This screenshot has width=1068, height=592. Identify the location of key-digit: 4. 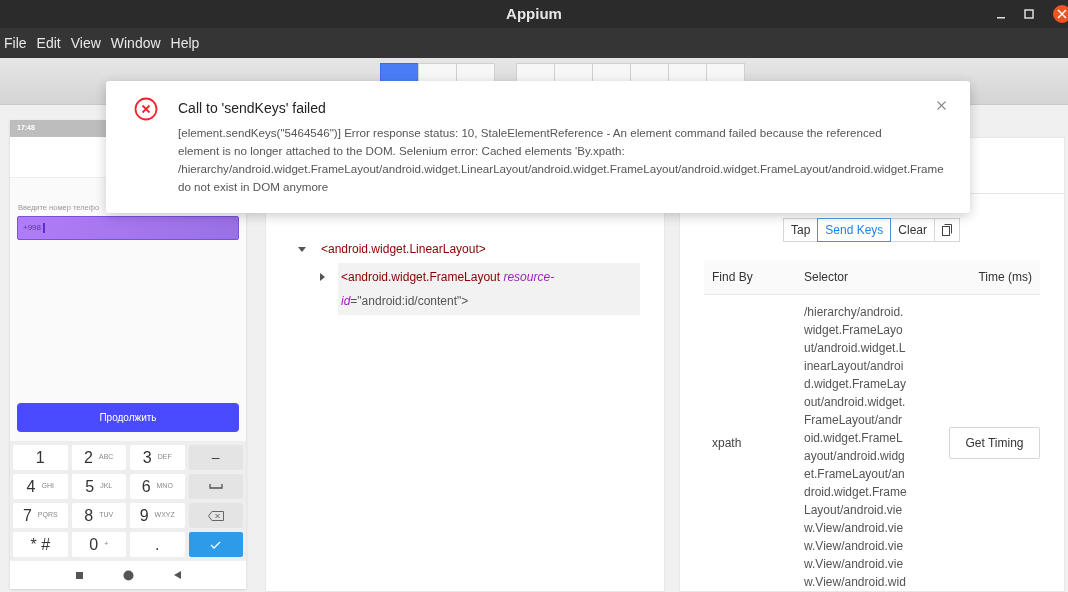
(31, 486).